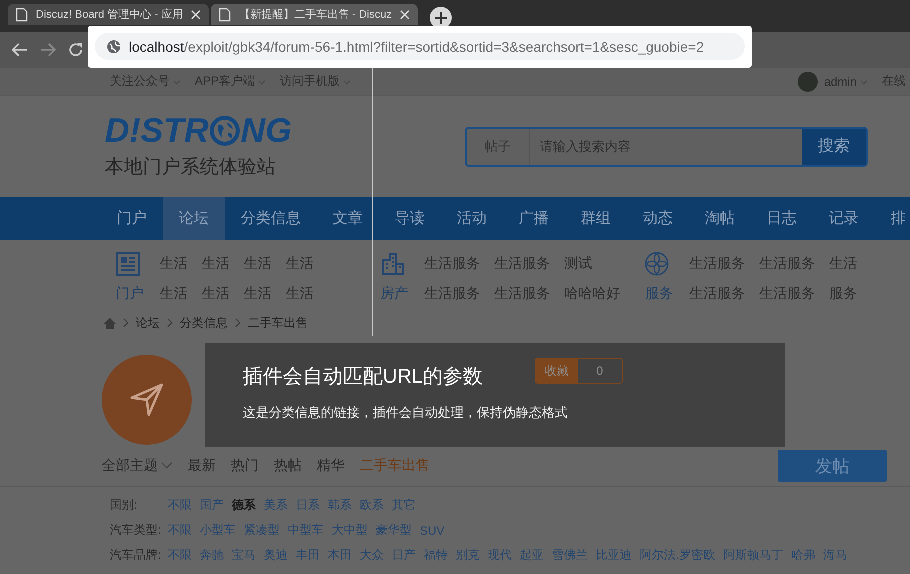  Describe the element at coordinates (244, 505) in the screenshot. I see `filter-option: 德系` at that location.